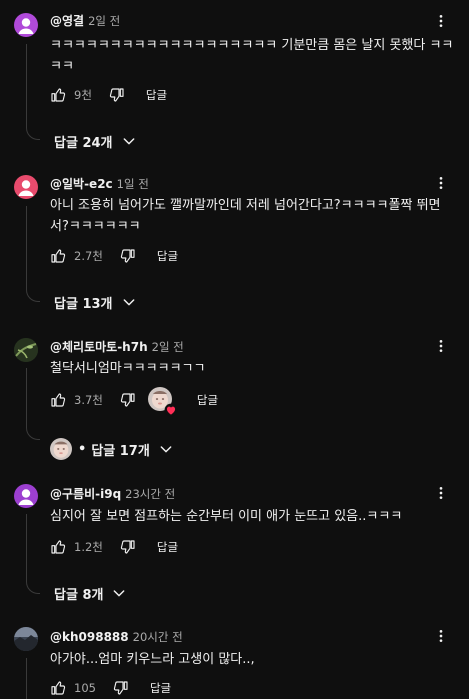 The width and height of the screenshot is (469, 699). I want to click on avatar, so click(26, 639).